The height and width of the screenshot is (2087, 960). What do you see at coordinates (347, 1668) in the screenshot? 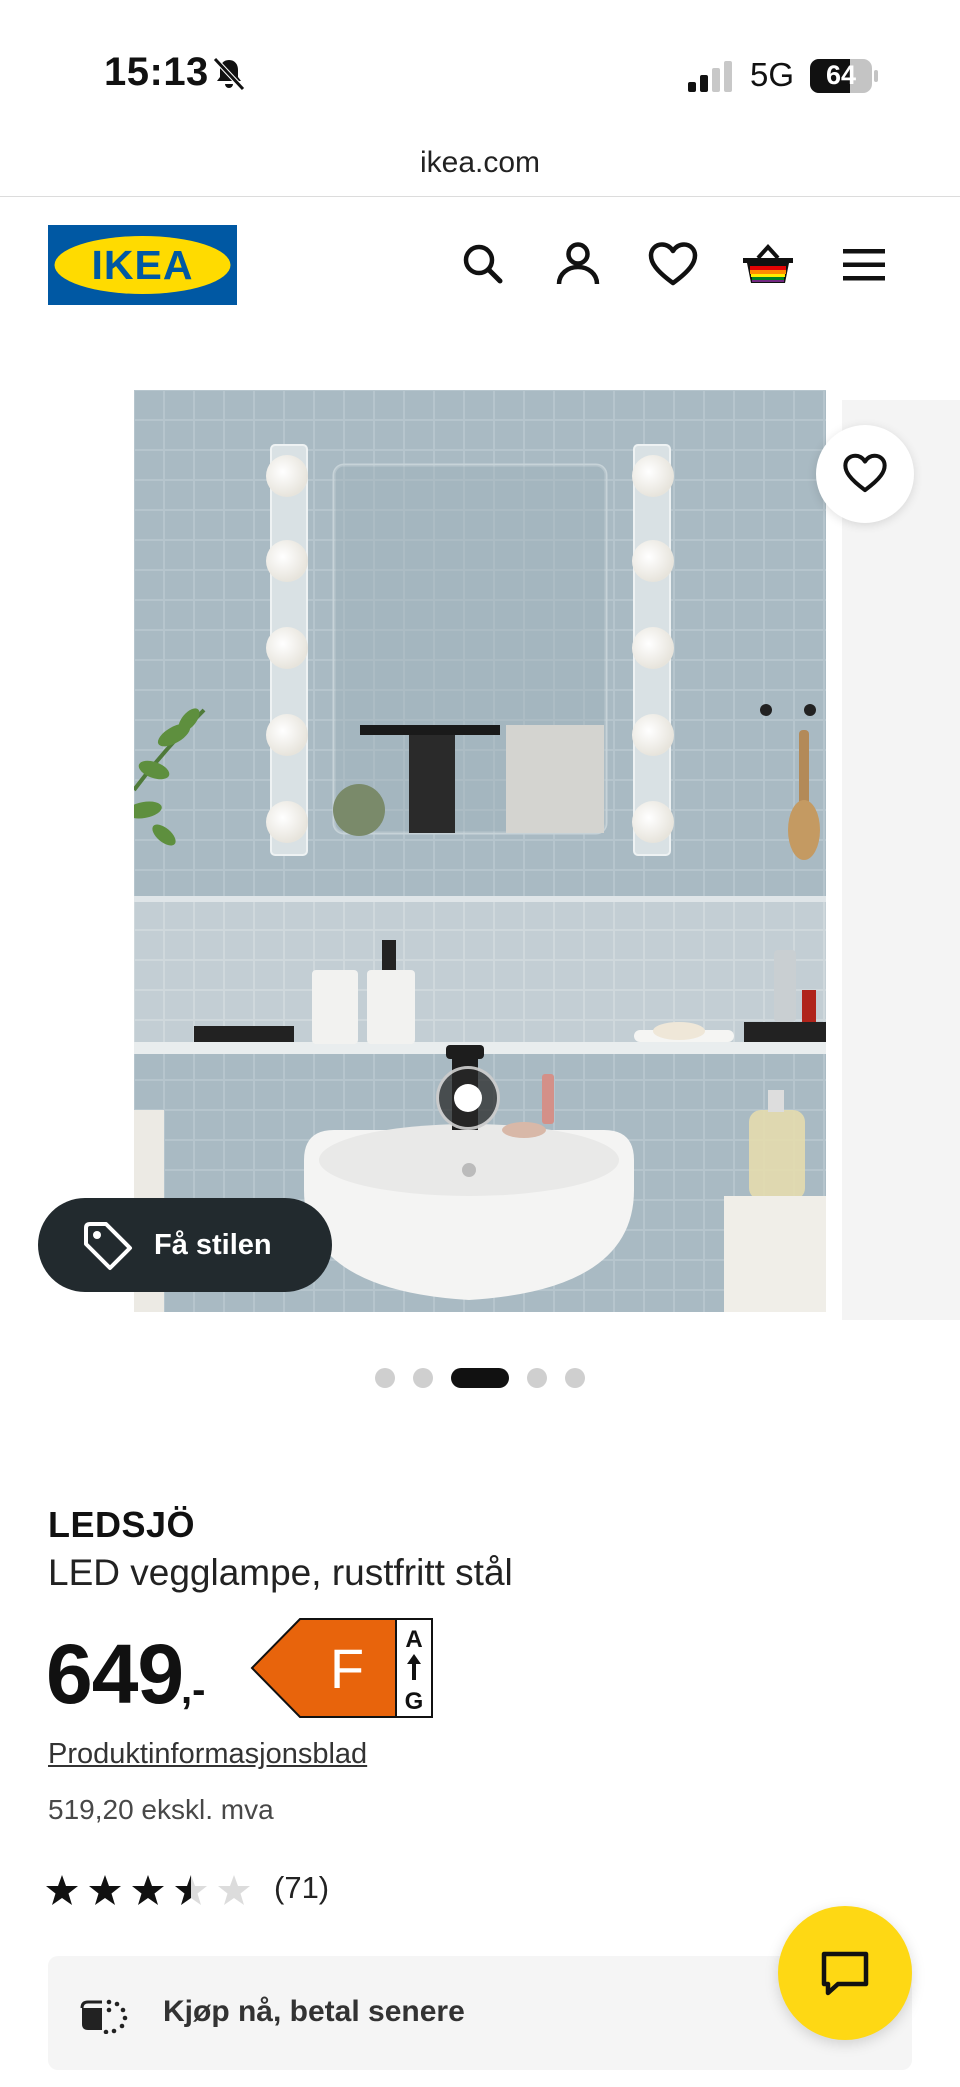
I see `energy-class: F` at bounding box center [347, 1668].